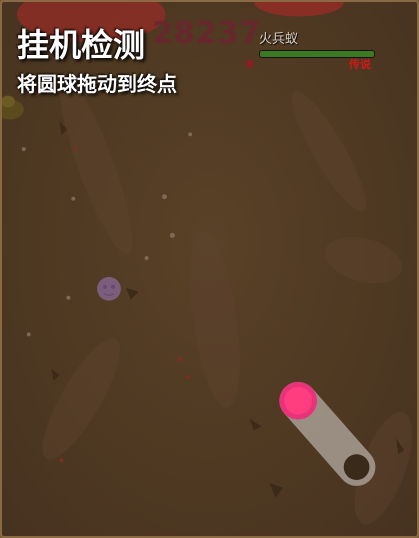 The width and height of the screenshot is (419, 538). What do you see at coordinates (109, 288) in the screenshot?
I see `purple-mob` at bounding box center [109, 288].